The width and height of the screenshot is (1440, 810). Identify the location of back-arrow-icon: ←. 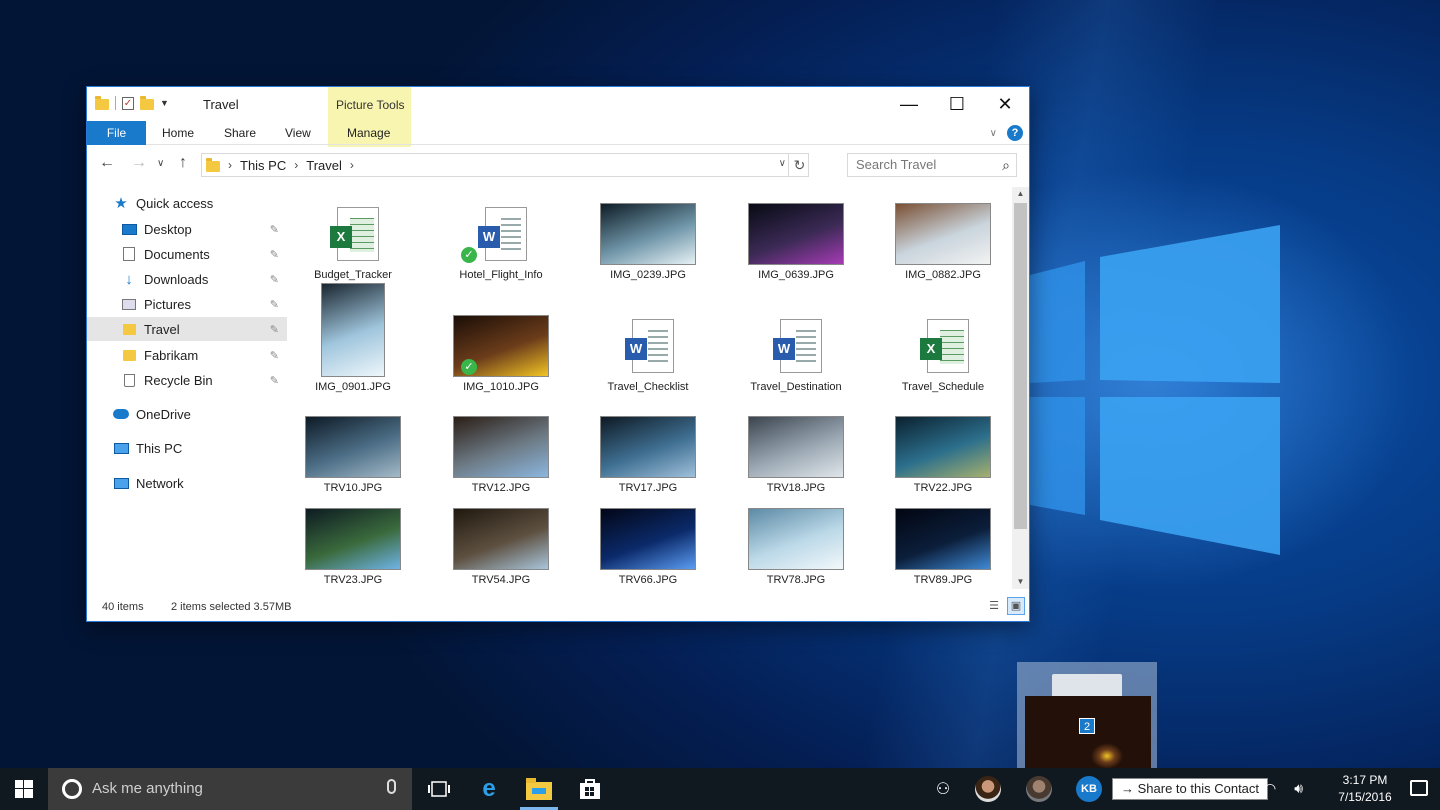
(107, 163).